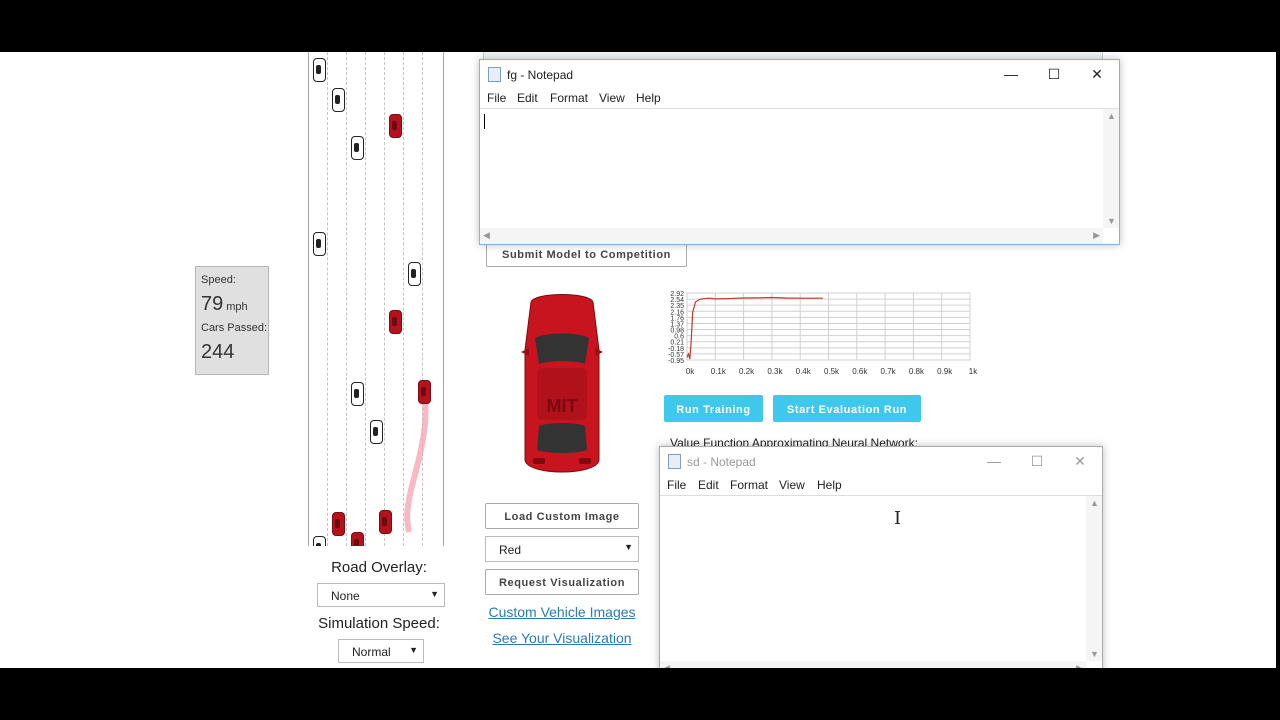 This screenshot has height=720, width=1280. What do you see at coordinates (562, 549) in the screenshot?
I see `color-select: Red ▼` at bounding box center [562, 549].